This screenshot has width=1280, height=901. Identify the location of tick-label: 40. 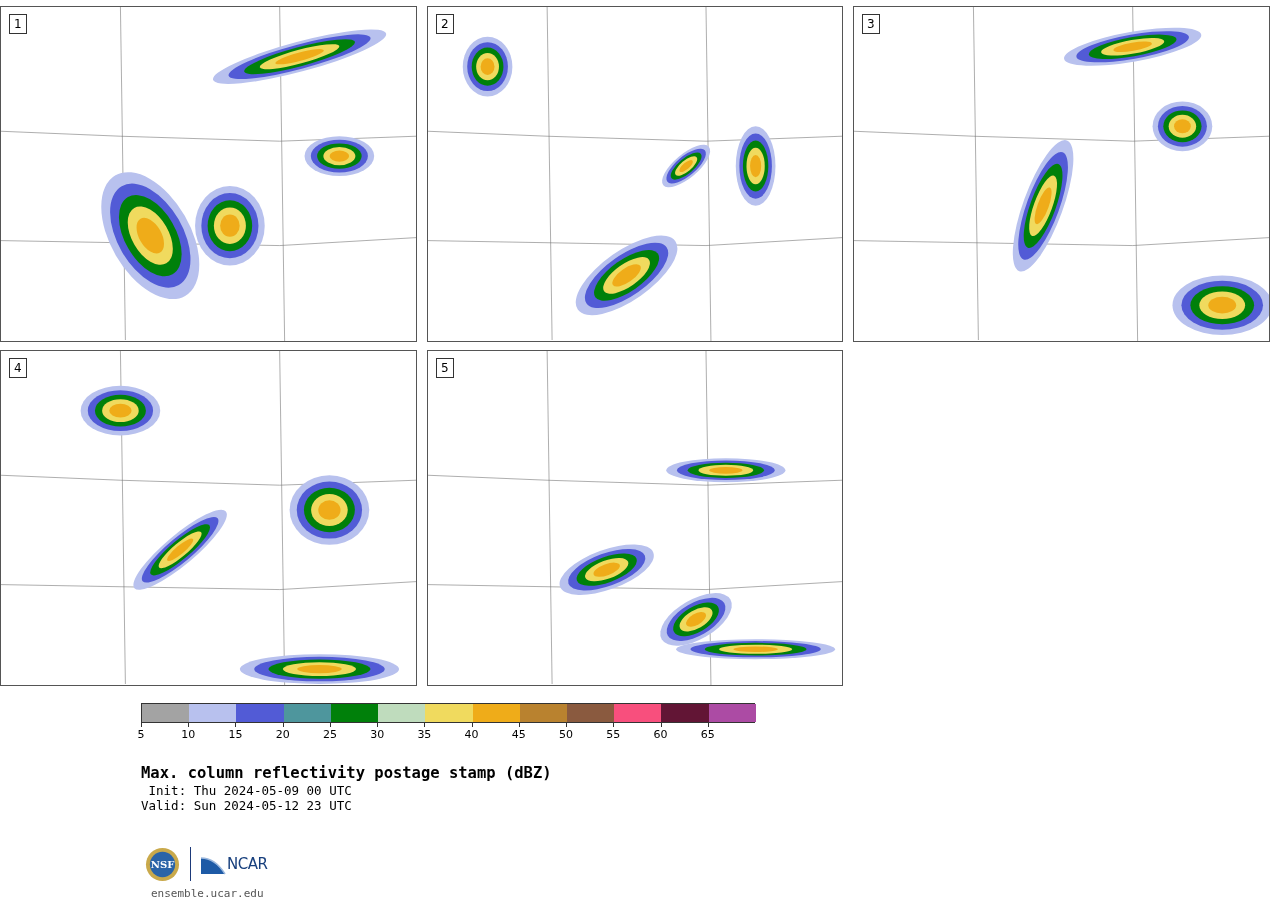
(471, 733).